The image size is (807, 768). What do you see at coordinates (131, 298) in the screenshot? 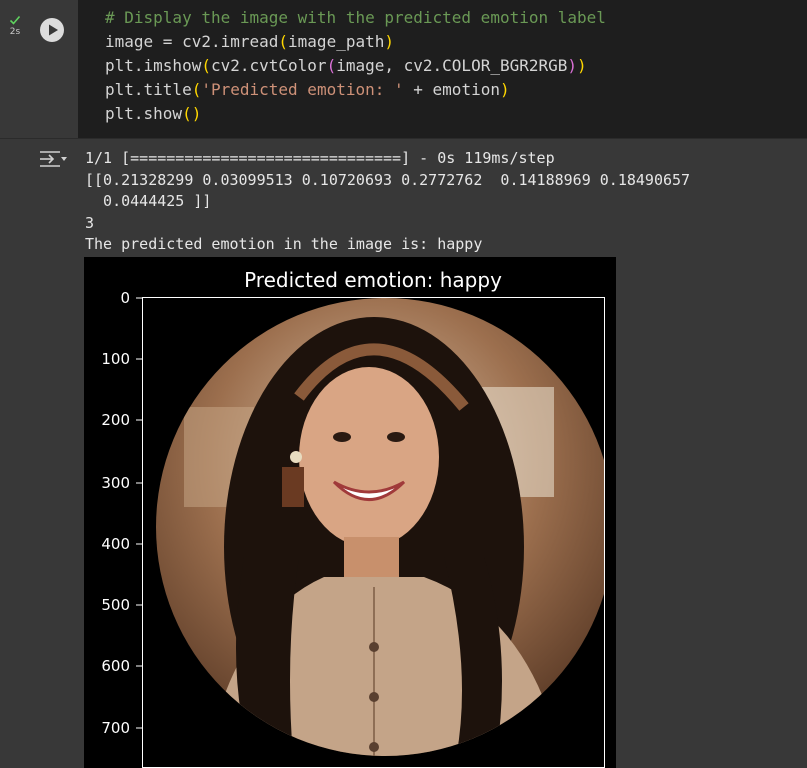
I see `y-tick-0: 0` at bounding box center [131, 298].